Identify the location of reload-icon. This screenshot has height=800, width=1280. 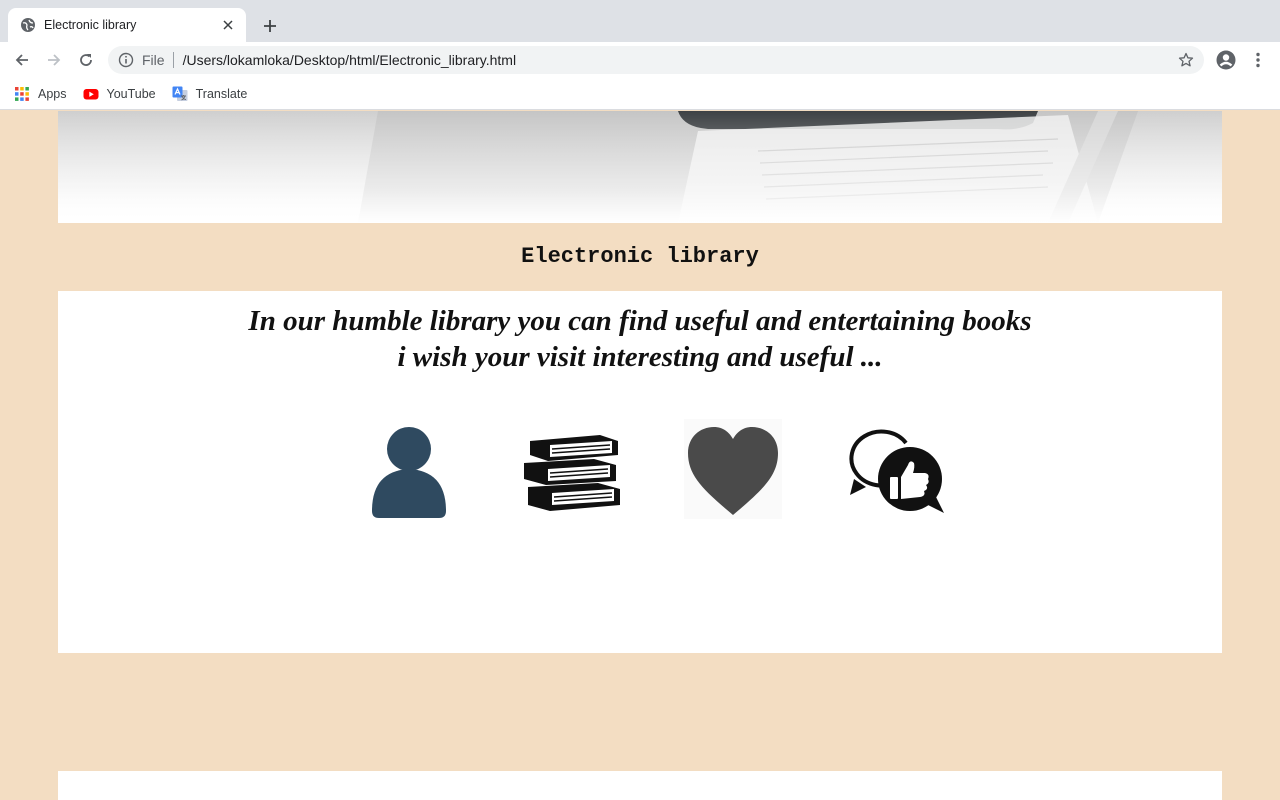
(86, 60).